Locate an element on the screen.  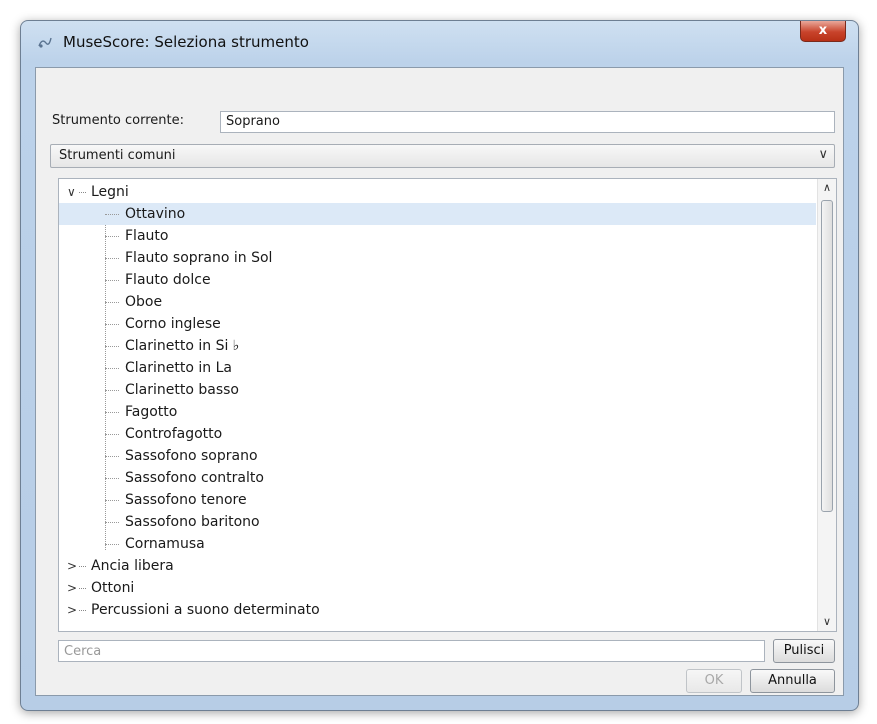
tree-group-legni: ∨ Legni is located at coordinates (437, 192).